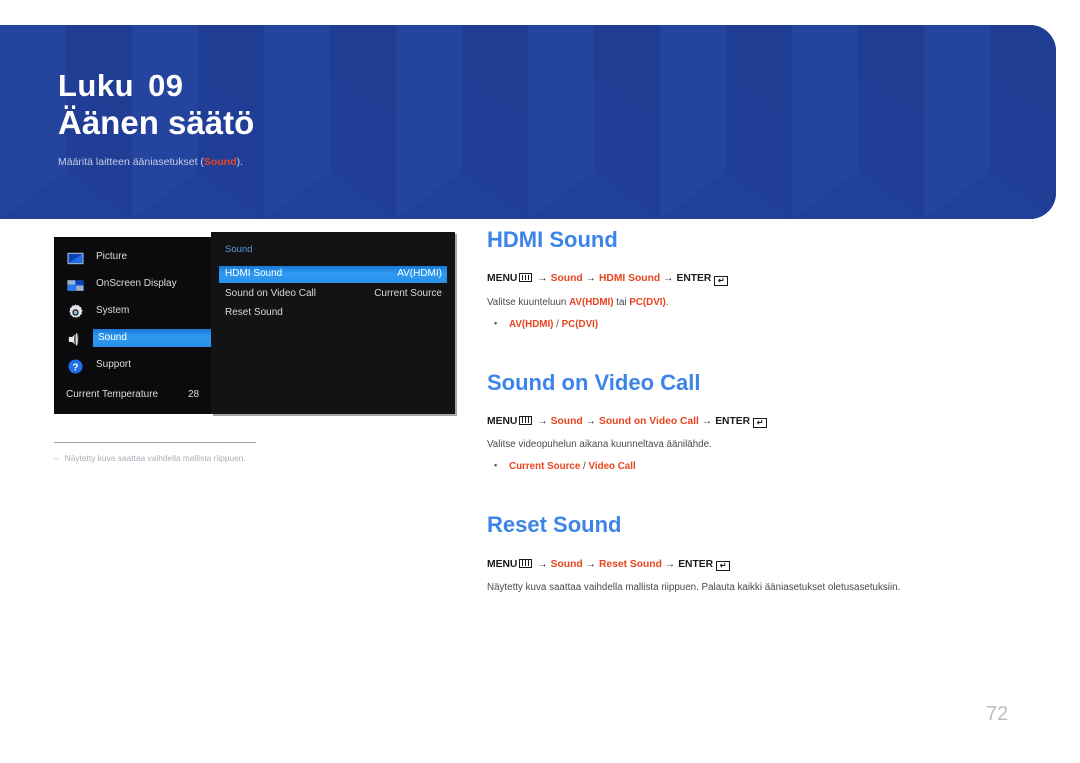 The image size is (1080, 763). I want to click on menu-path: MENU → Sound → Sound on Video Call → ENTER ↵, so click(757, 422).